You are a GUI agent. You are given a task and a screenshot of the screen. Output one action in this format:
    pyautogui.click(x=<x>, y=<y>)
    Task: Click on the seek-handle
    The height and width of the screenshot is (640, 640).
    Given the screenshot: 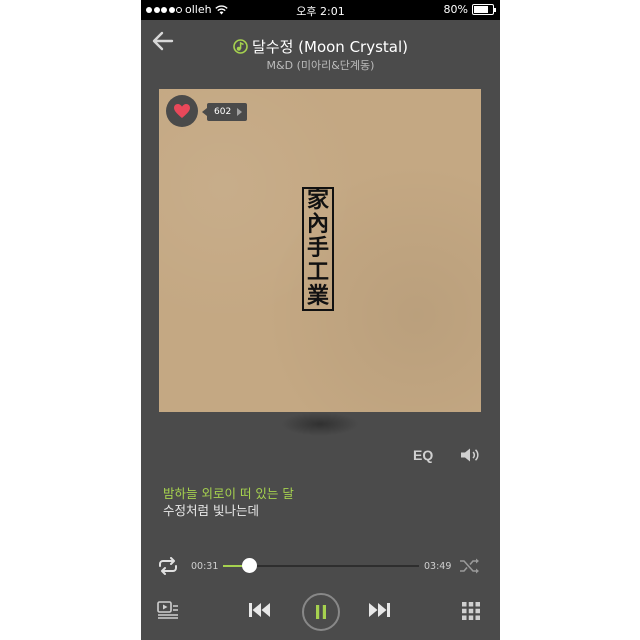 What is the action you would take?
    pyautogui.click(x=250, y=565)
    